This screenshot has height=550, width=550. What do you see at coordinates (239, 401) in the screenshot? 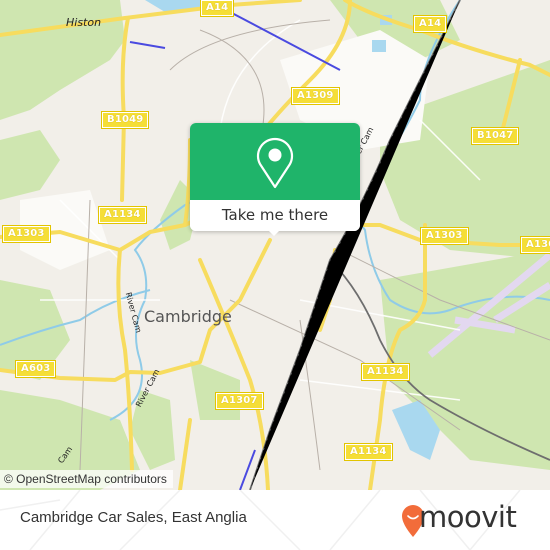
I see `road-label-a1307: A1307` at bounding box center [239, 401].